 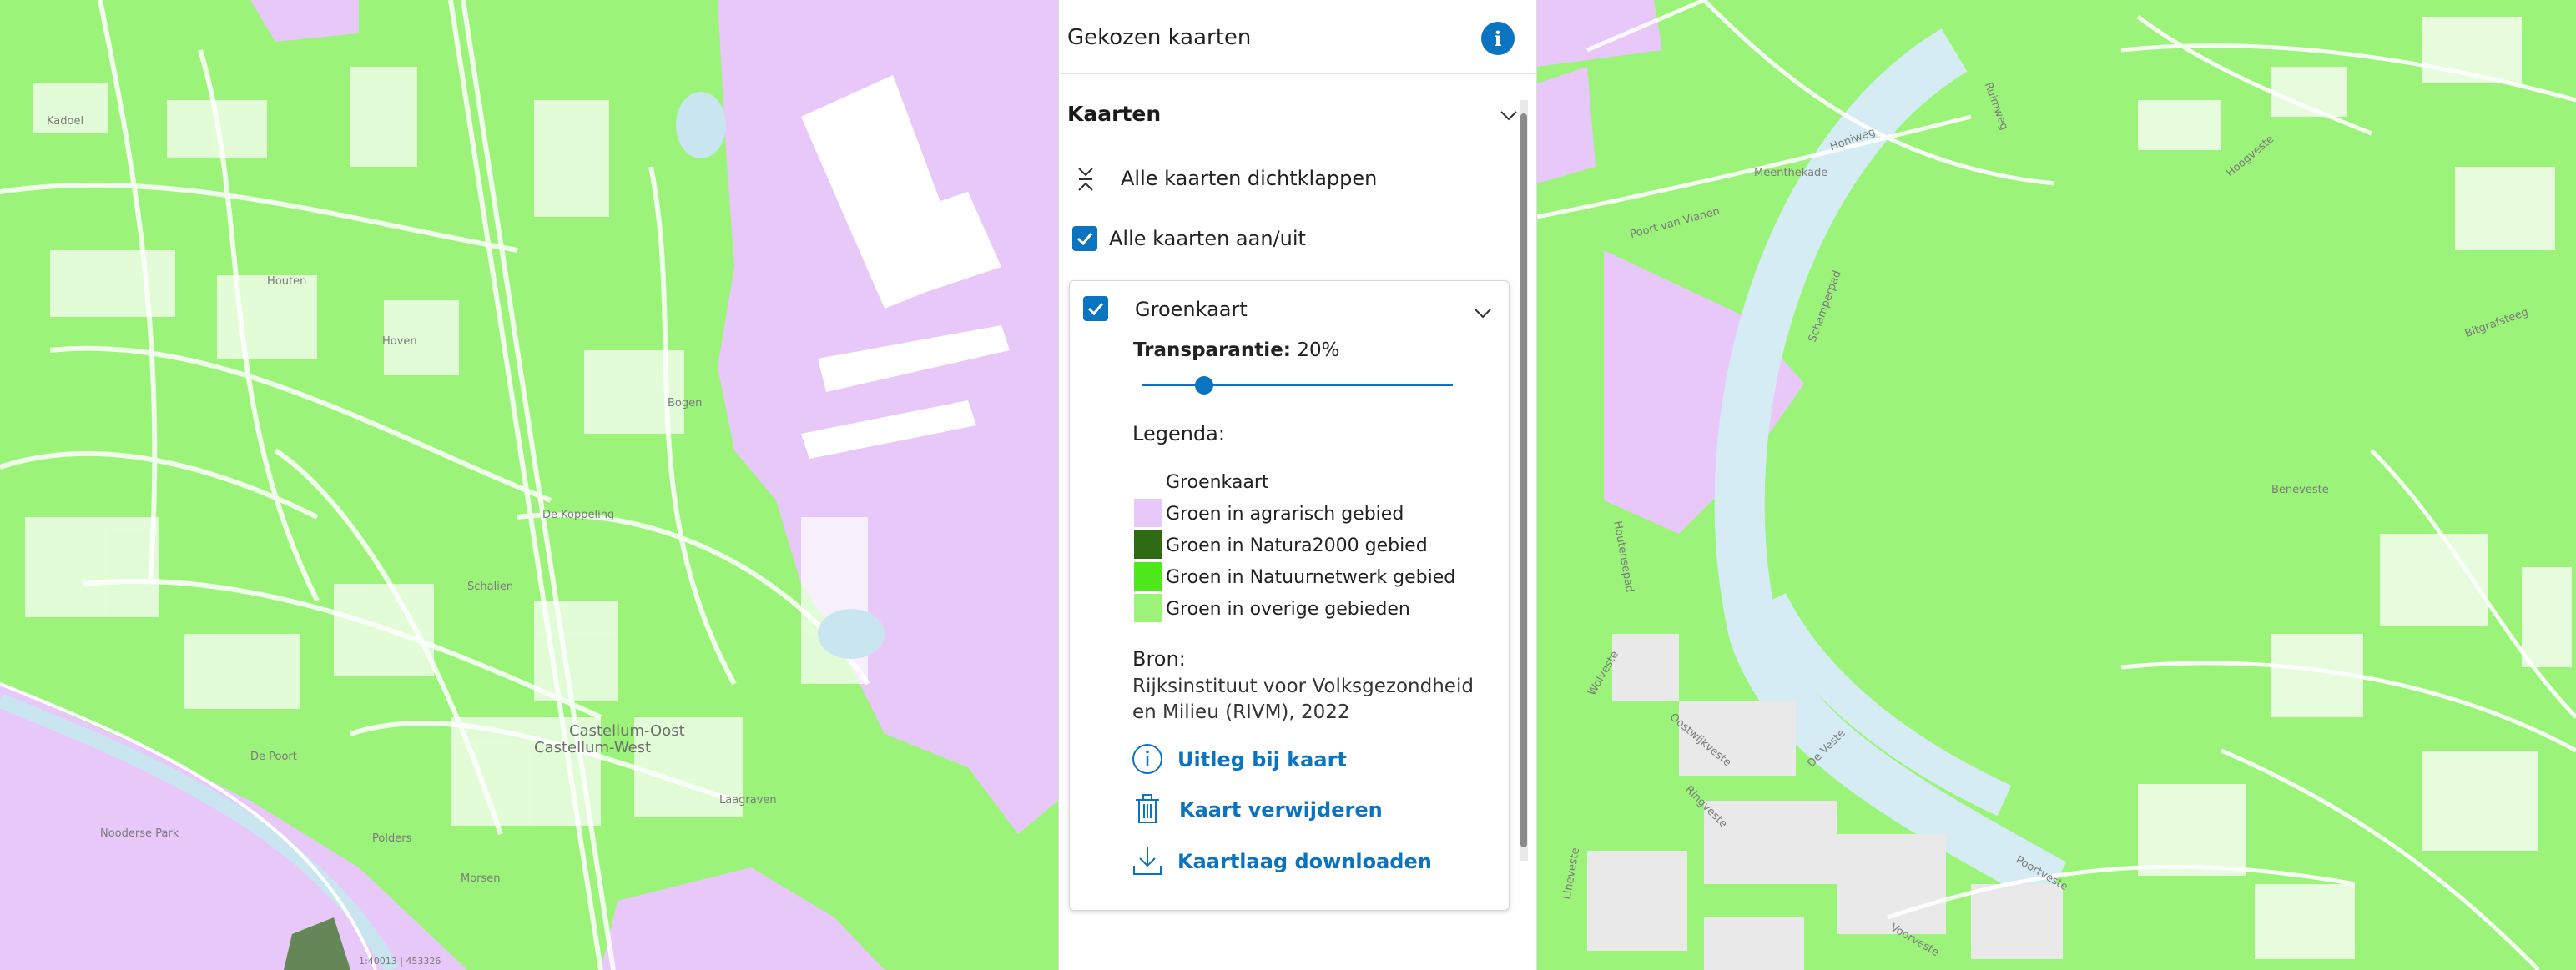 I want to click on transparency-value: 20%, so click(x=1318, y=350).